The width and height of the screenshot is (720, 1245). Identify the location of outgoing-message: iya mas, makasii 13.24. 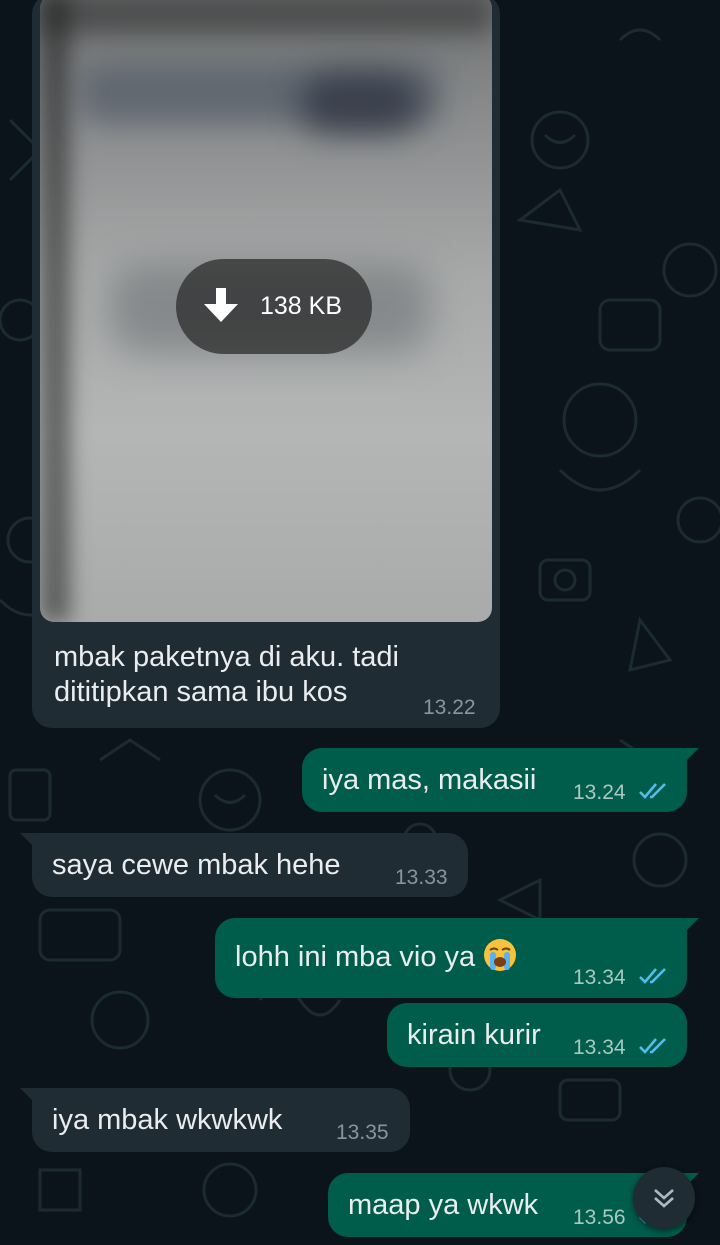
(500, 780).